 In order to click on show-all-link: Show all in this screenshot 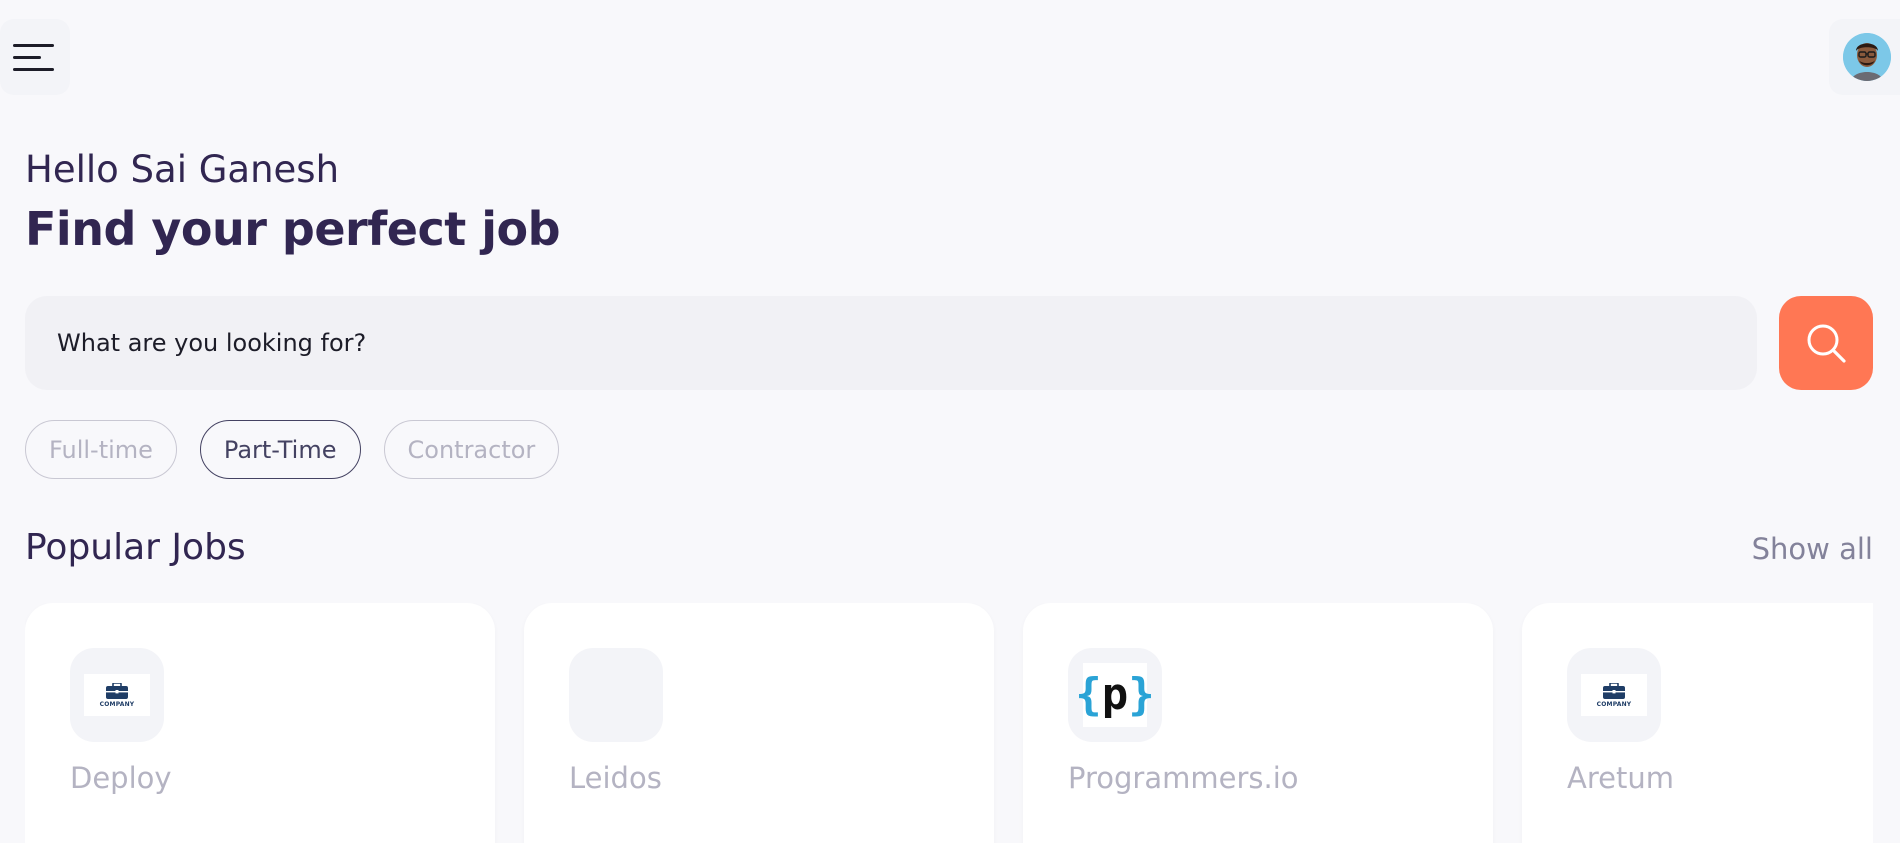, I will do `click(1812, 549)`.